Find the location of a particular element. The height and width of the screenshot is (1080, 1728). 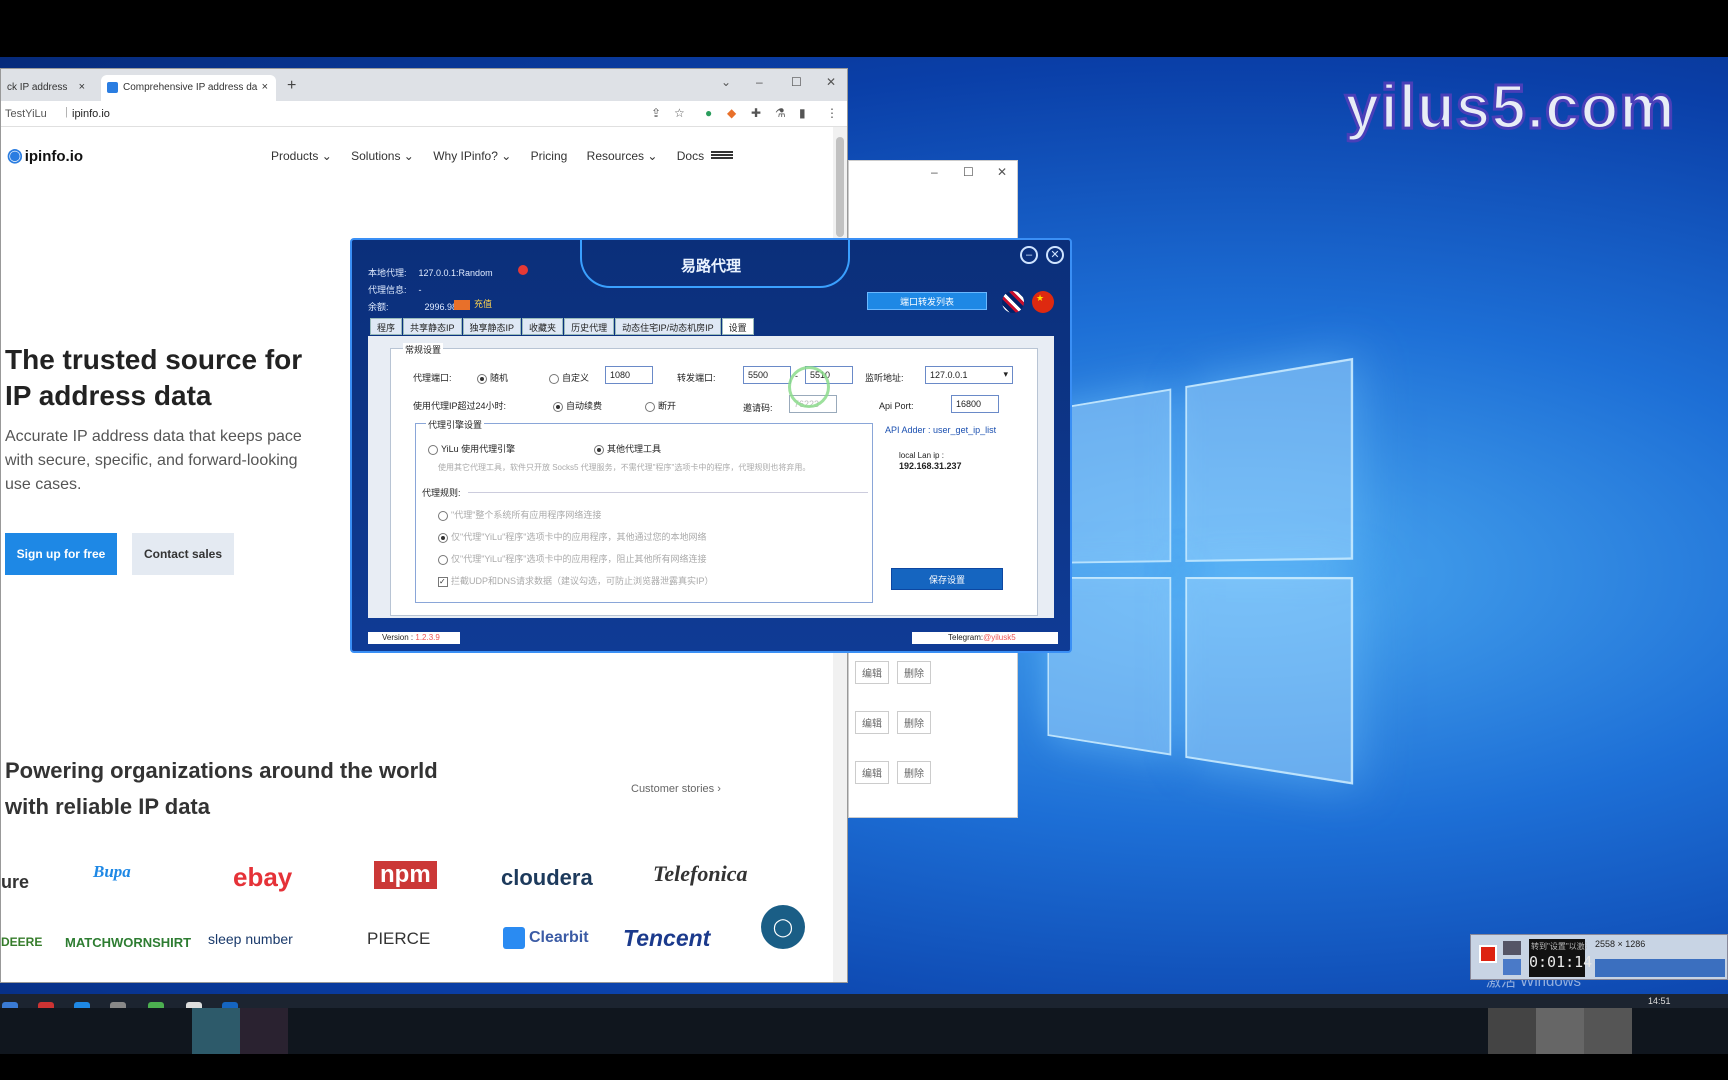

tab-shared-static-ip: 共享静态IP is located at coordinates (432, 326).